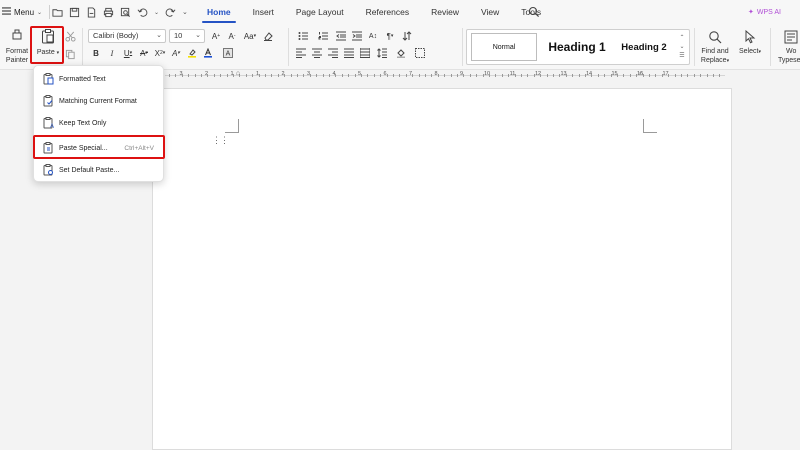  Describe the element at coordinates (71, 37) in the screenshot. I see `cut-icon` at that location.